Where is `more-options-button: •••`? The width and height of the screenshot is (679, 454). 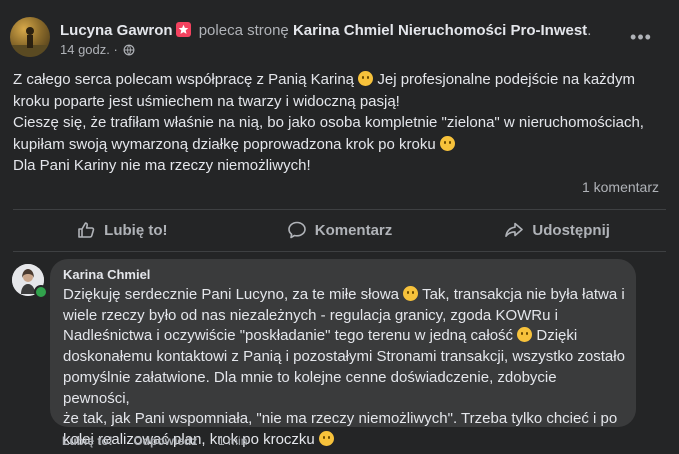 more-options-button: ••• is located at coordinates (641, 37).